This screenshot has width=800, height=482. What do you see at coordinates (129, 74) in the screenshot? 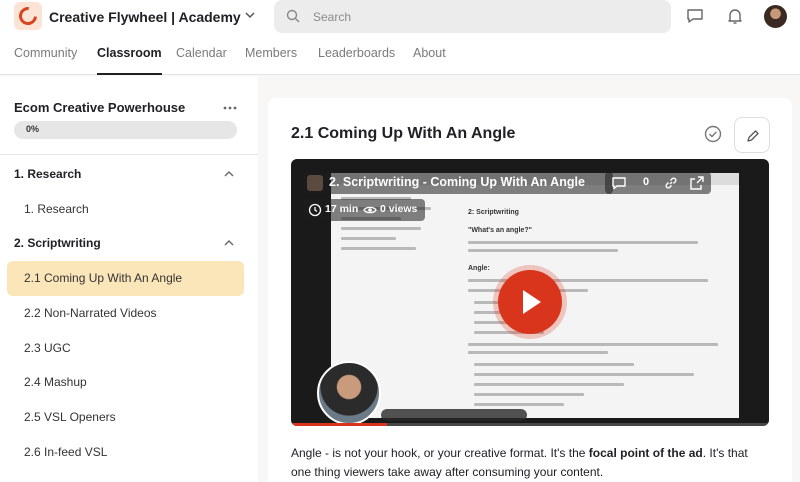
I see `active-tab-underline` at bounding box center [129, 74].